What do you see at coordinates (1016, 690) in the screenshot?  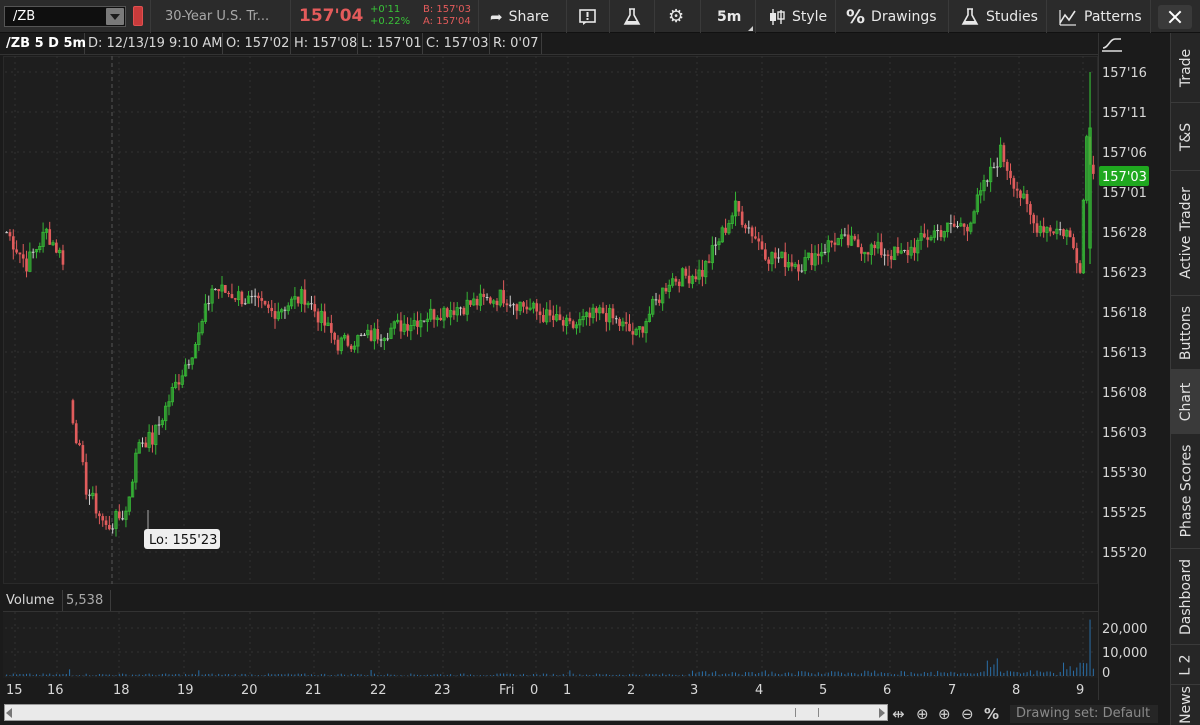 I see `x-tick-label: 8` at bounding box center [1016, 690].